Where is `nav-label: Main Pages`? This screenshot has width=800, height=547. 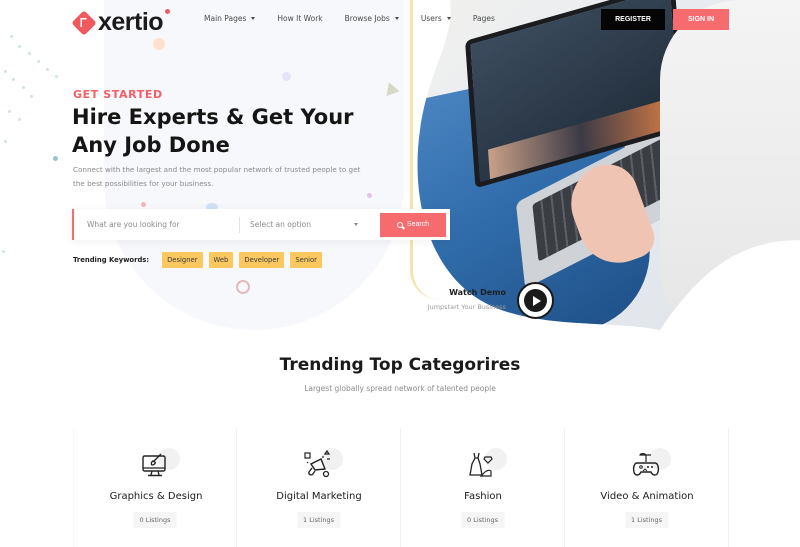 nav-label: Main Pages is located at coordinates (225, 18).